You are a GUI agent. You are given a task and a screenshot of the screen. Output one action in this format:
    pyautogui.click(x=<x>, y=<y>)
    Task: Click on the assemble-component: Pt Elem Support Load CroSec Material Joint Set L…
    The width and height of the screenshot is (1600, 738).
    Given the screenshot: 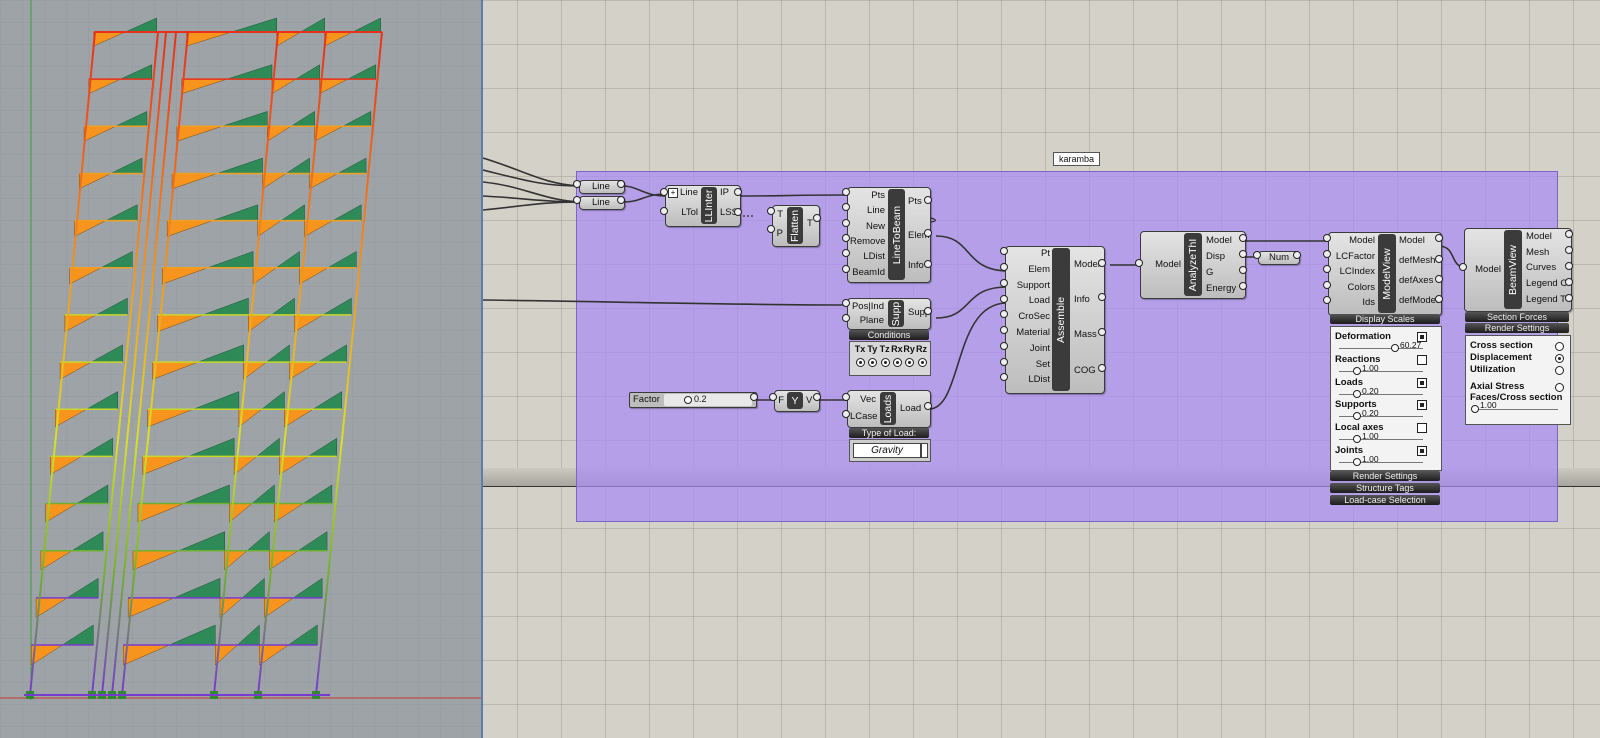 What is the action you would take?
    pyautogui.click(x=1055, y=320)
    